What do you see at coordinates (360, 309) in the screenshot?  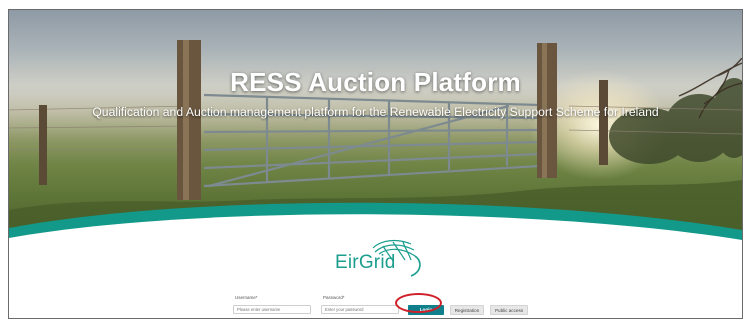 I see `password-input` at bounding box center [360, 309].